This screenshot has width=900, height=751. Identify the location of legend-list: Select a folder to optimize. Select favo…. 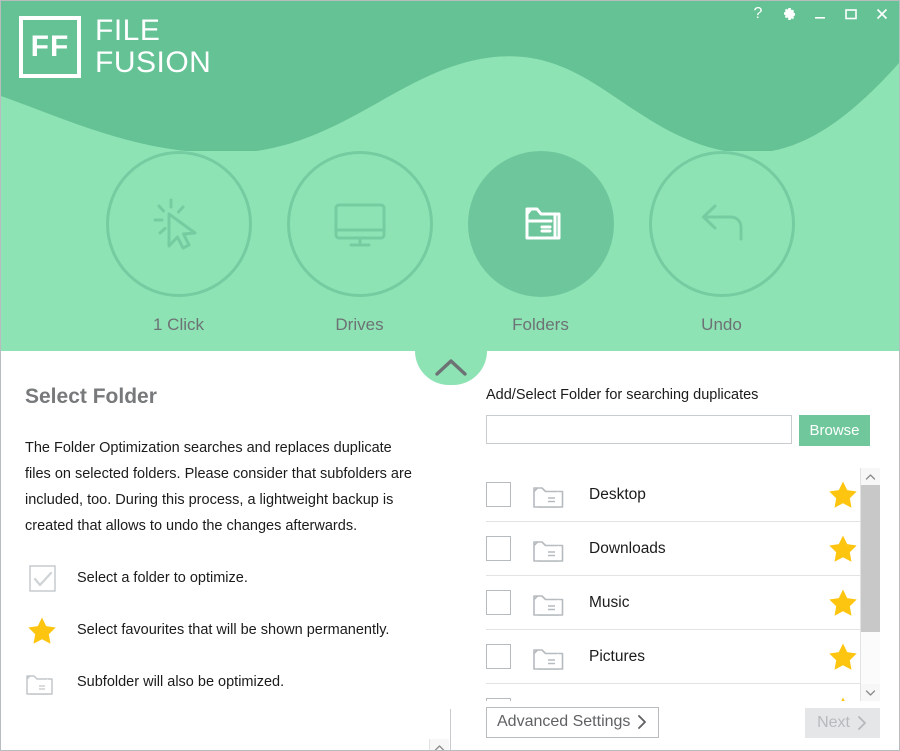
(220, 630).